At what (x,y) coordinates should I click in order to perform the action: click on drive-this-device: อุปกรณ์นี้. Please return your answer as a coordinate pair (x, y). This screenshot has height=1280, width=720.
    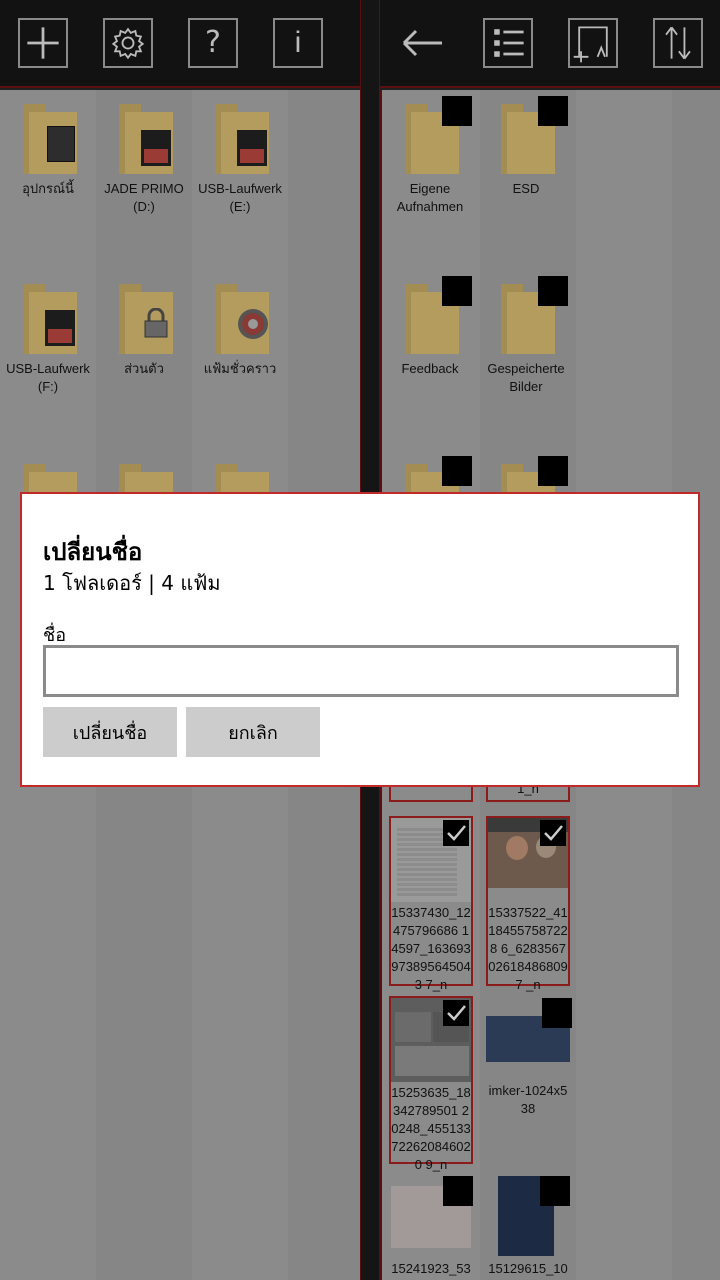
    Looking at the image, I should click on (48, 151).